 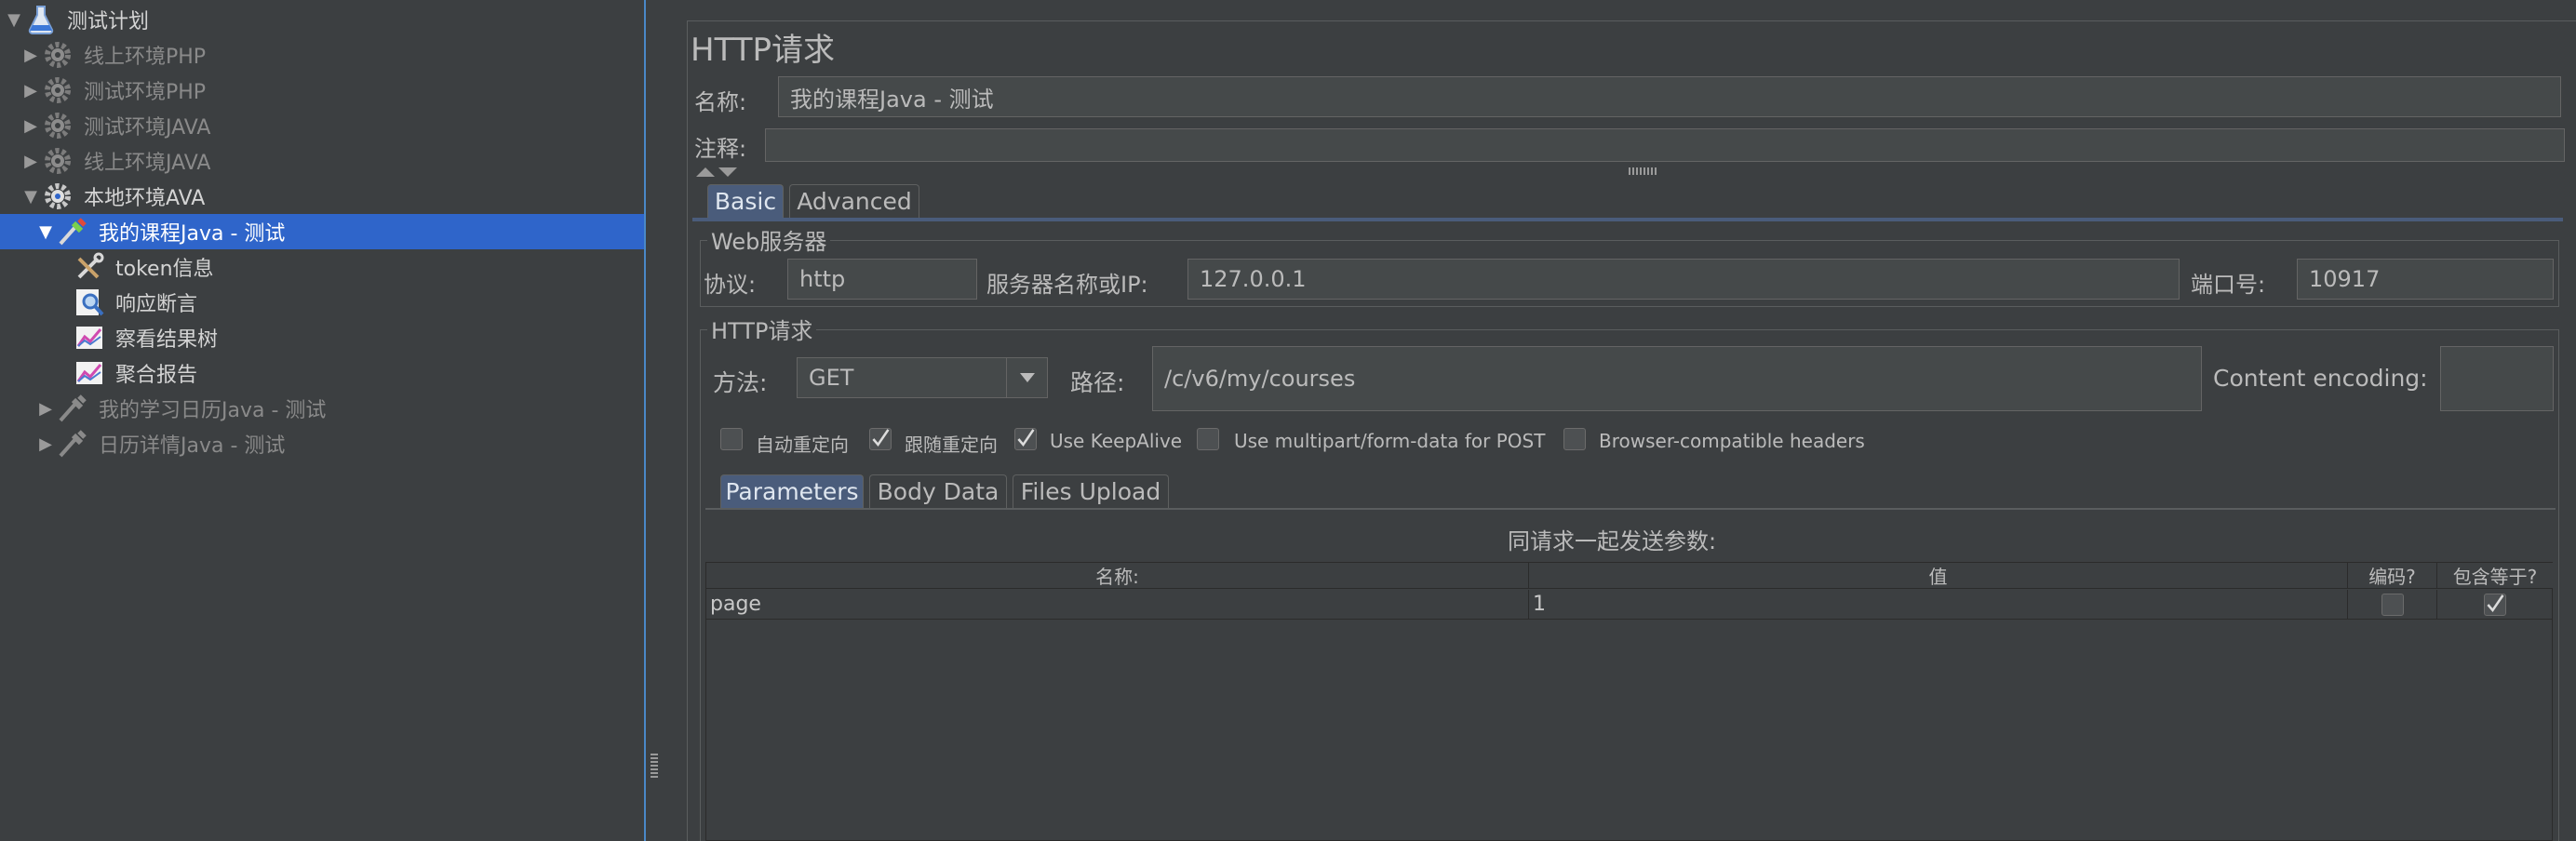 What do you see at coordinates (322, 196) in the screenshot?
I see `tree-item-thread-group: ▼ 本地环境AVA` at bounding box center [322, 196].